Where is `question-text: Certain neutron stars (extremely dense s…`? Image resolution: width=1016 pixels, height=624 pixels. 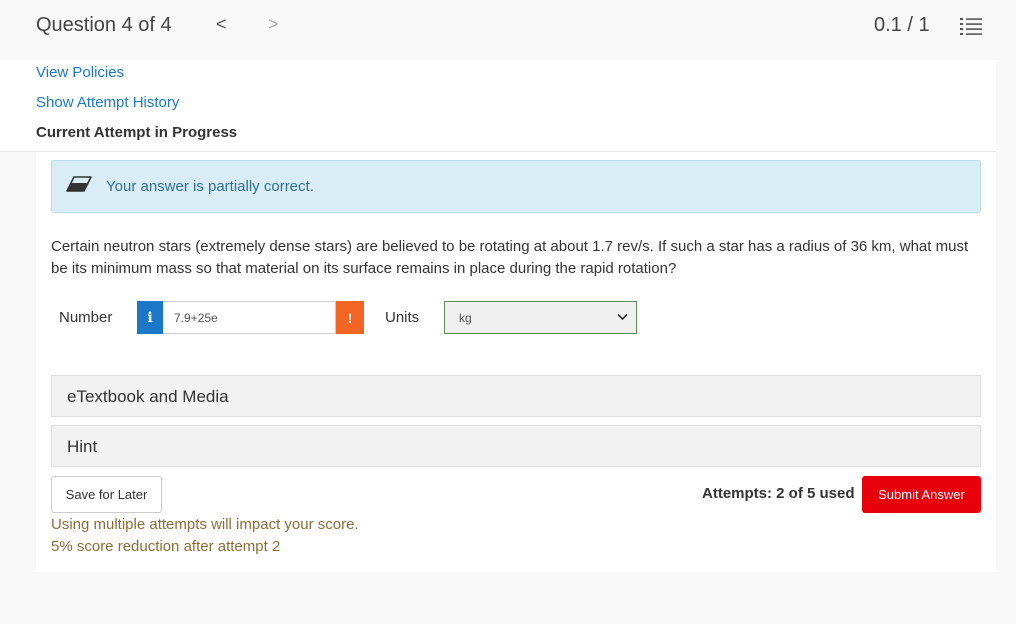
question-text: Certain neutron stars (extremely dense s… is located at coordinates (510, 257).